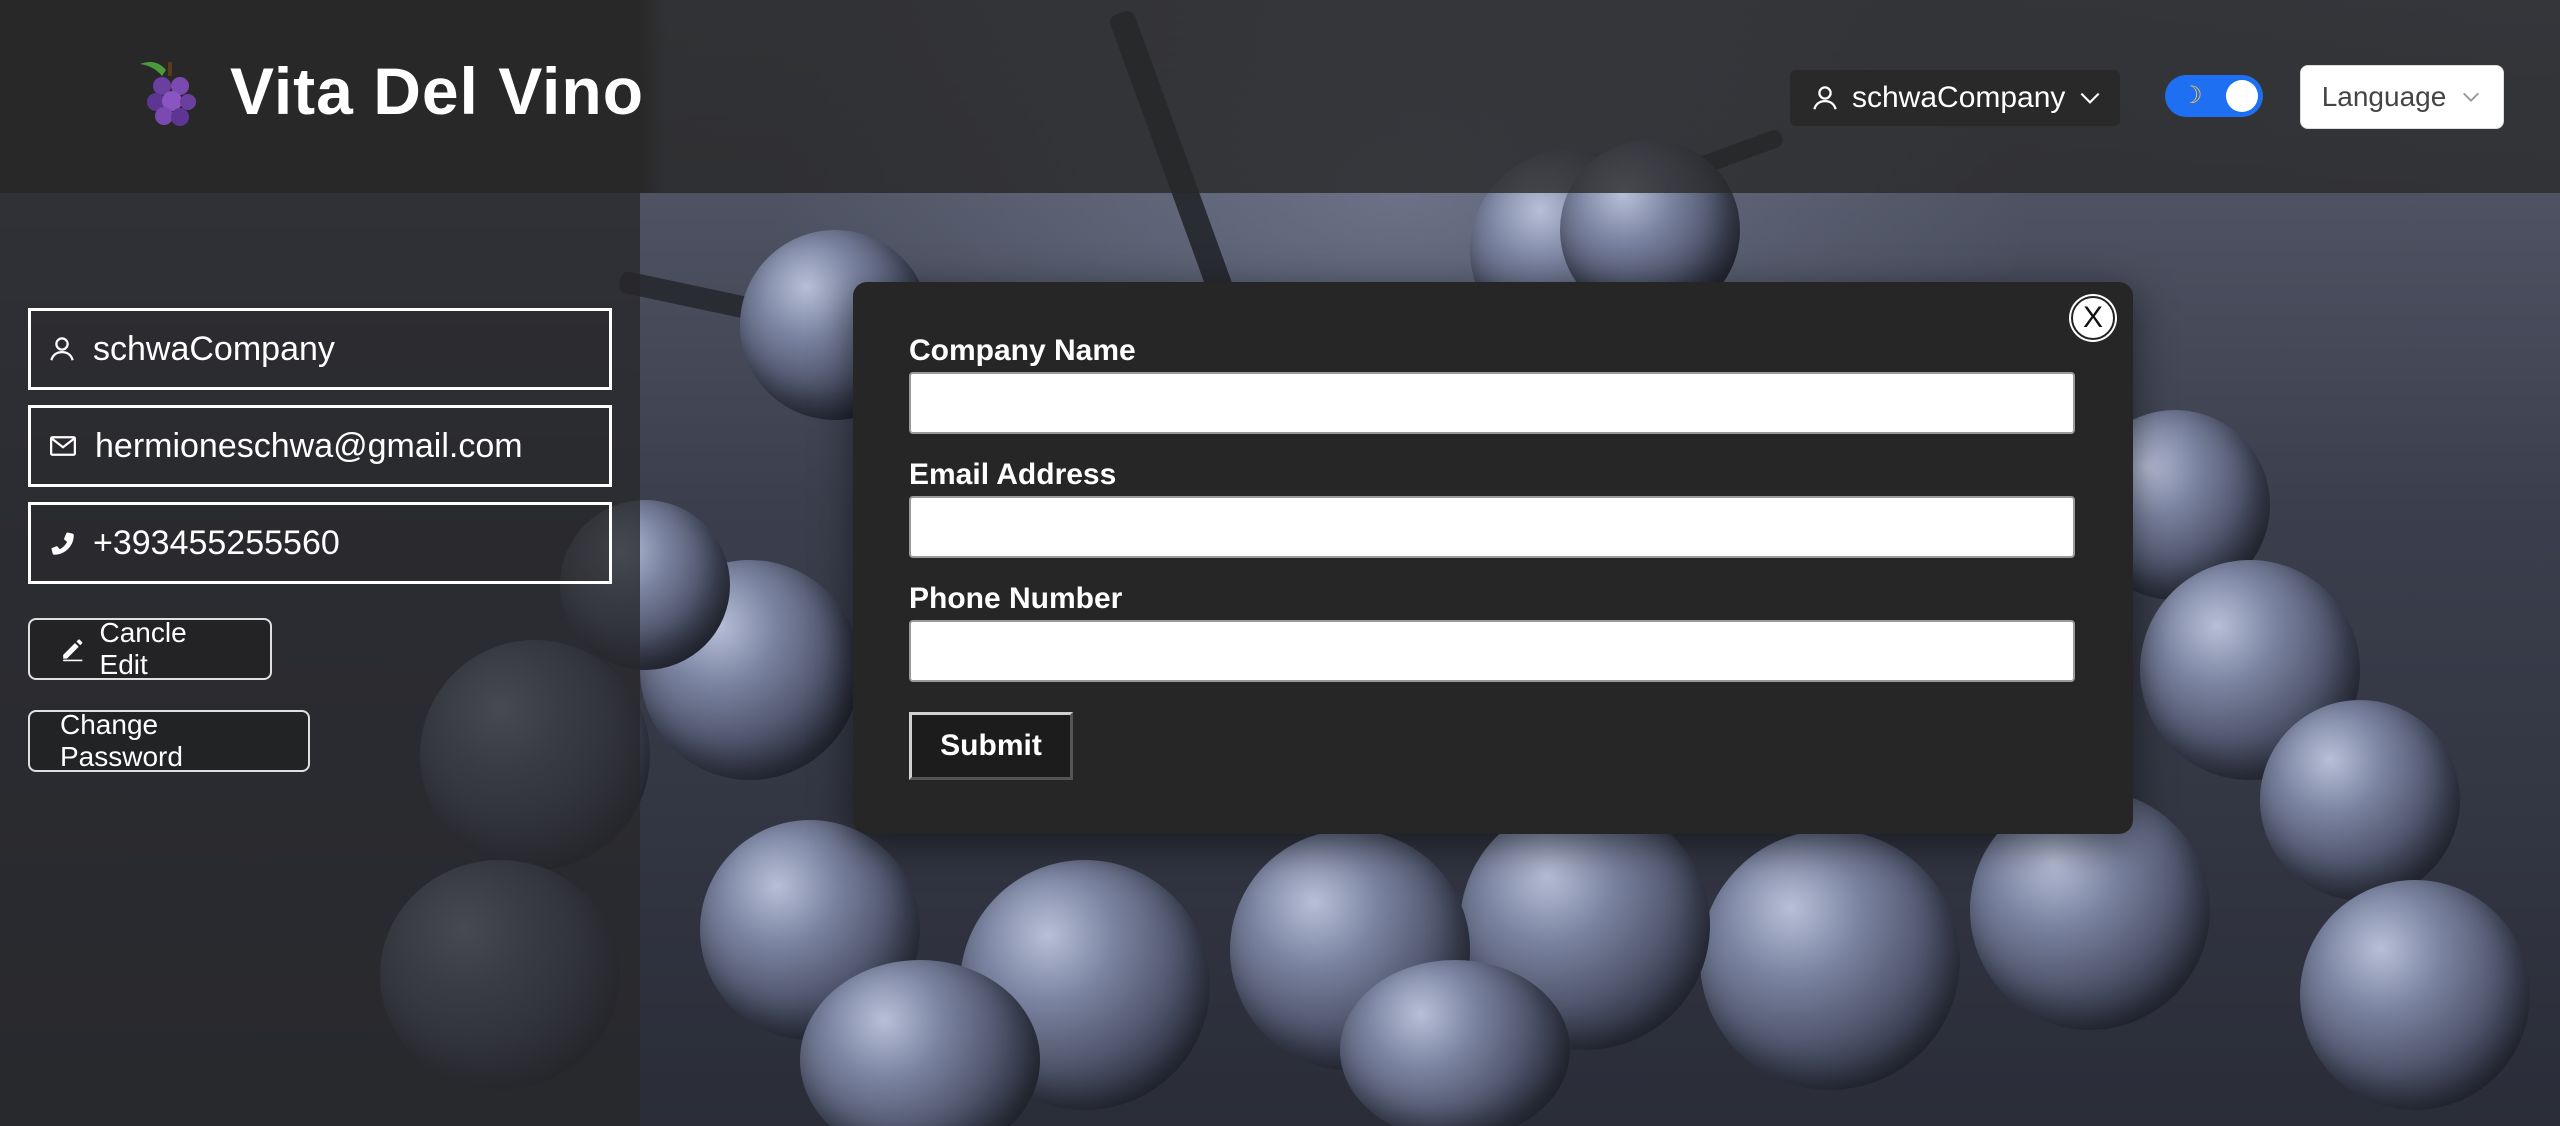 This screenshot has width=2560, height=1126. What do you see at coordinates (1959, 97) in the screenshot?
I see `user-menu-label: schwaCompany` at bounding box center [1959, 97].